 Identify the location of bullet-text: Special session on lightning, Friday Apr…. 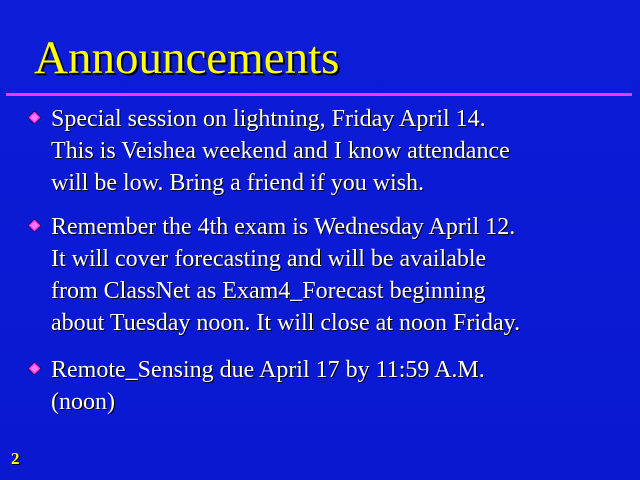
(280, 151).